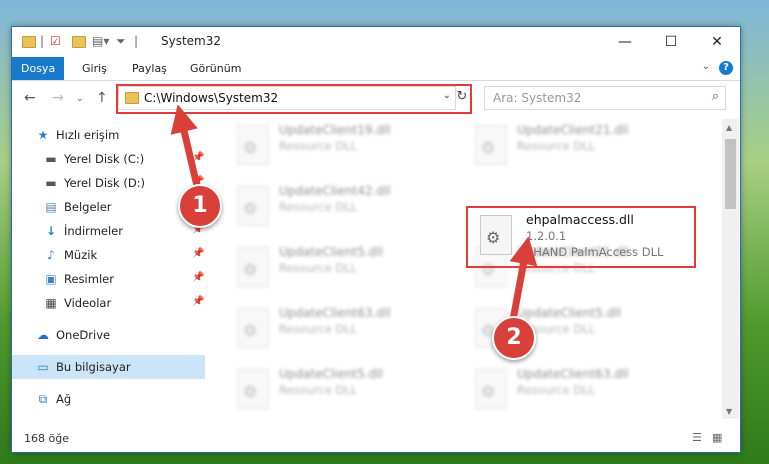  I want to click on search-input: Ara: System32 ⌕, so click(605, 98).